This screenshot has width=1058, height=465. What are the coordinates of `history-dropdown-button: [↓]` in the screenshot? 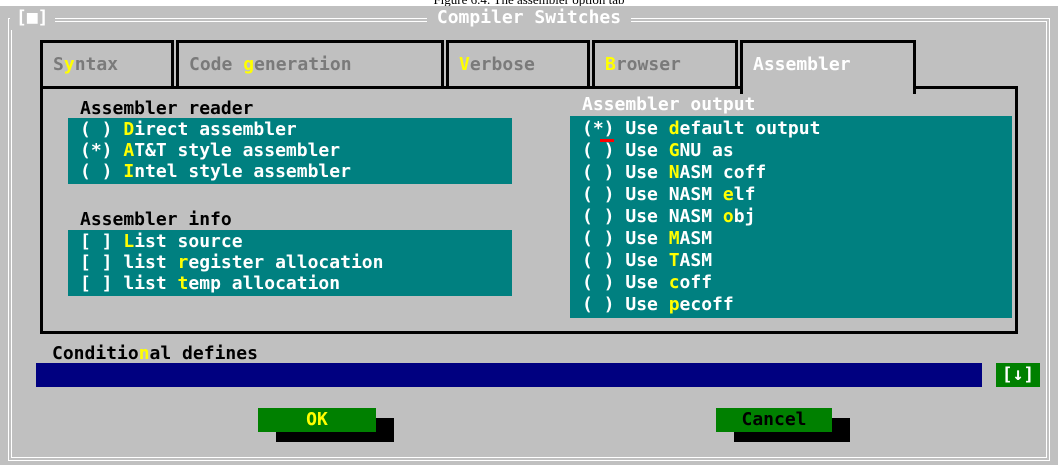 It's located at (1018, 375).